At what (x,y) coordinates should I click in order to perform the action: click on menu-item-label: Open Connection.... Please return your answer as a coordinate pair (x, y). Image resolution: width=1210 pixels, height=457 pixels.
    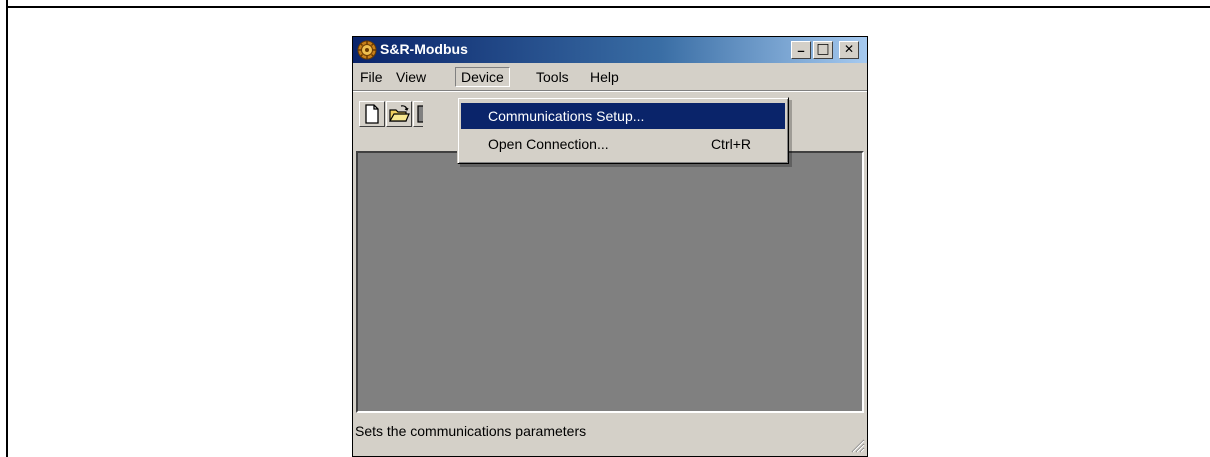
    Looking at the image, I should click on (548, 144).